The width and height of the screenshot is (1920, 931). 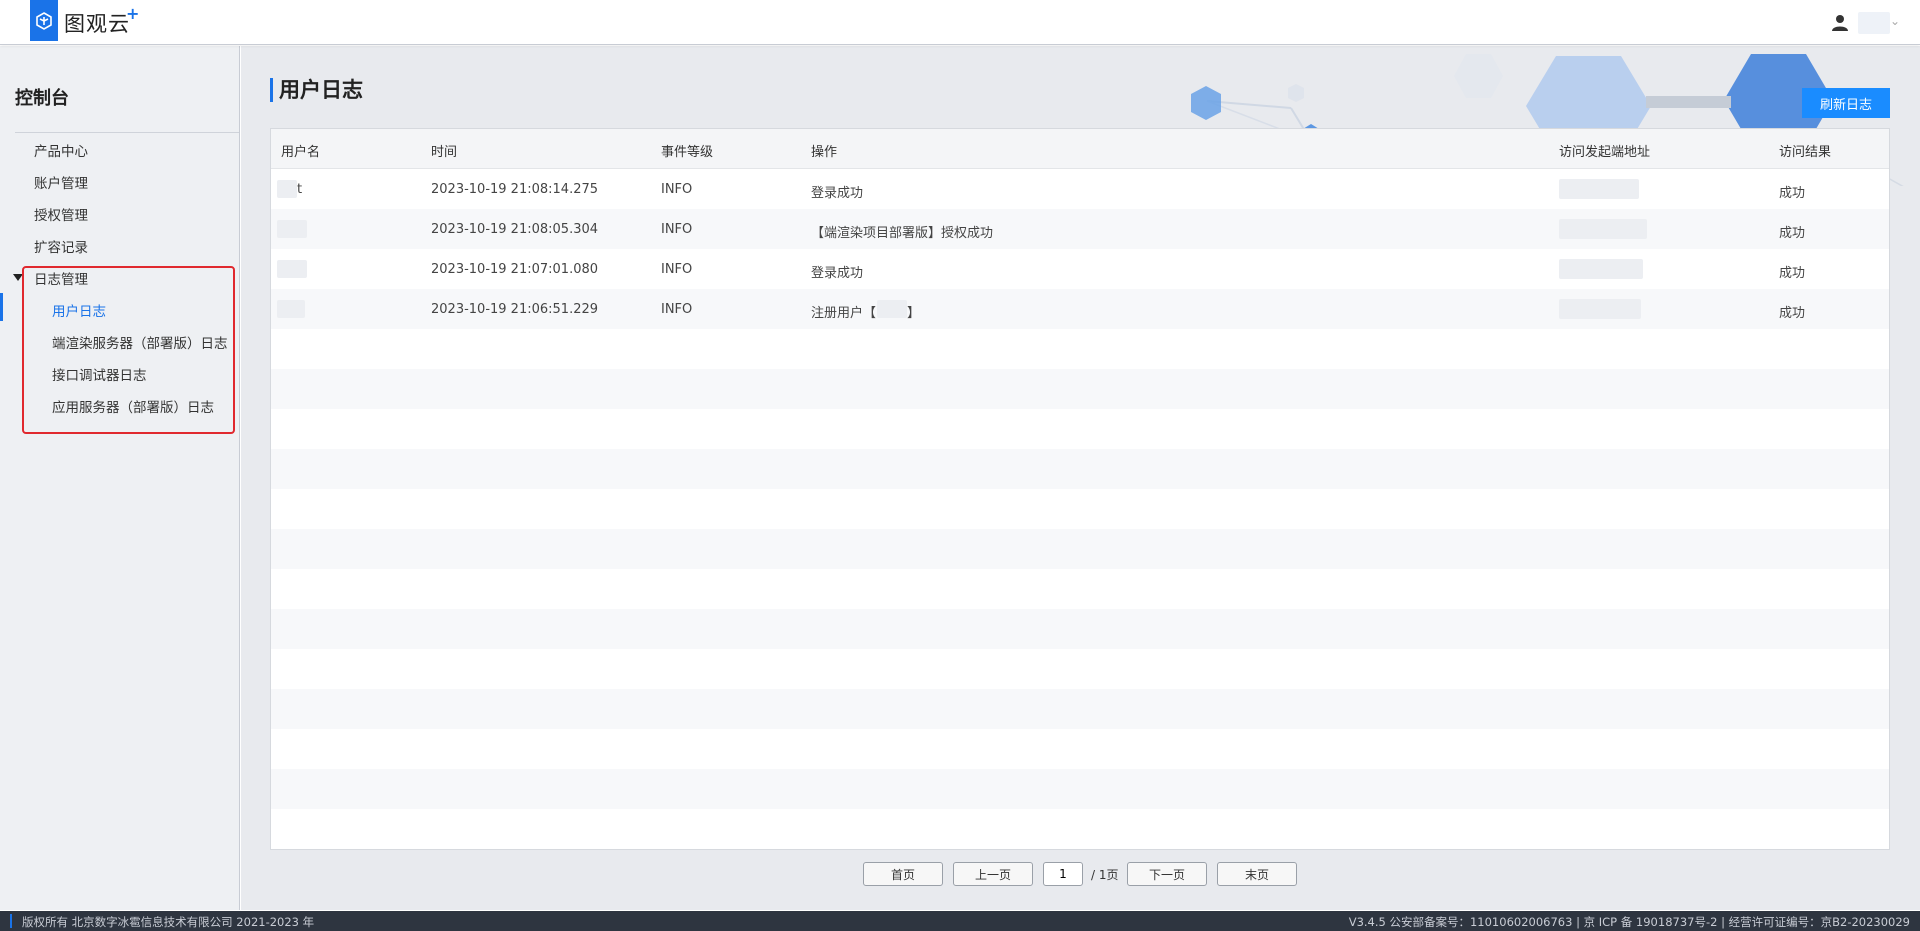 What do you see at coordinates (1167, 874) in the screenshot?
I see `next-page-button: 下一页` at bounding box center [1167, 874].